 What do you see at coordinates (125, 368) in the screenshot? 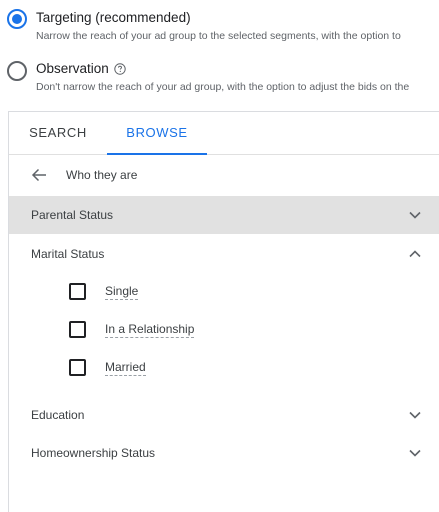
I see `option-label: Married` at bounding box center [125, 368].